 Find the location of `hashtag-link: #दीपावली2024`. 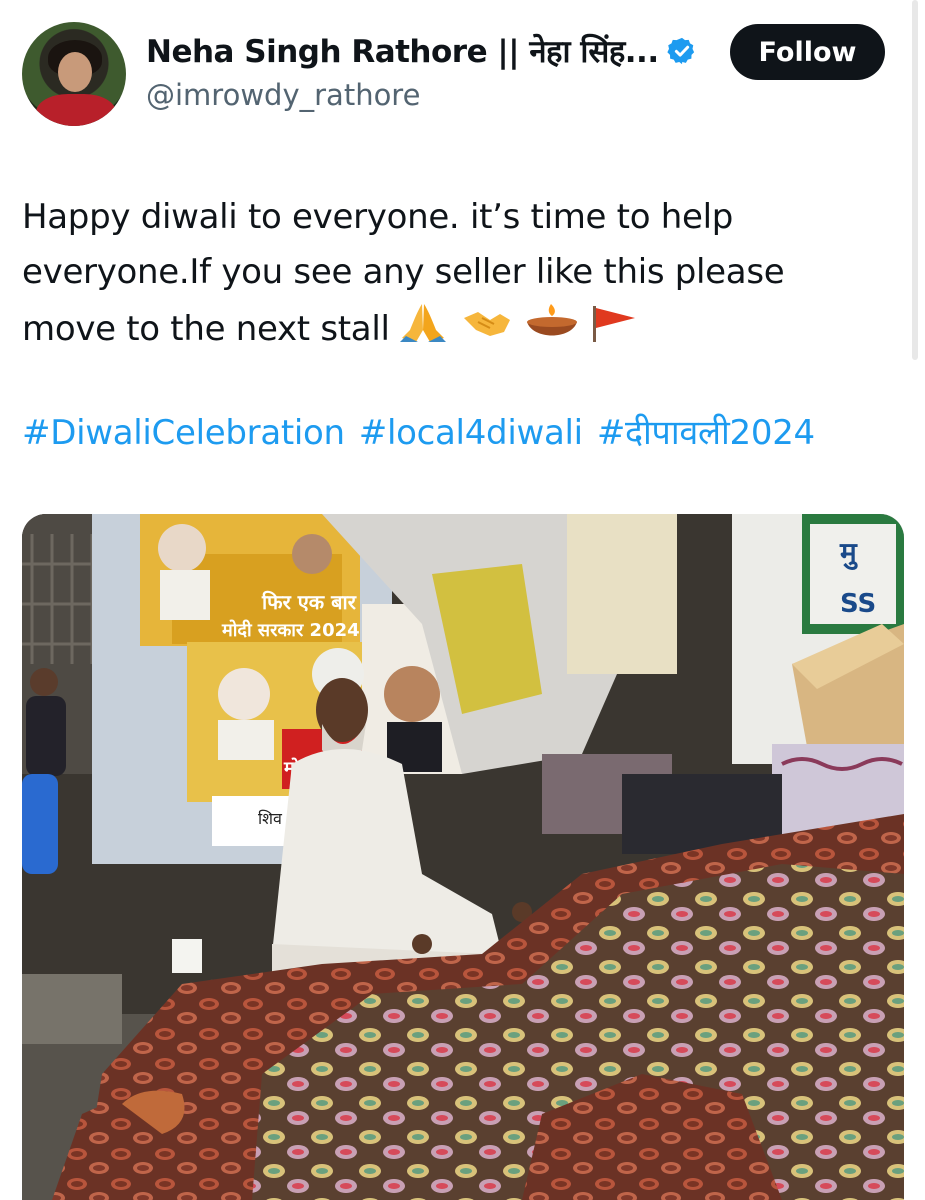

hashtag-link: #दीपावली2024 is located at coordinates (706, 433).